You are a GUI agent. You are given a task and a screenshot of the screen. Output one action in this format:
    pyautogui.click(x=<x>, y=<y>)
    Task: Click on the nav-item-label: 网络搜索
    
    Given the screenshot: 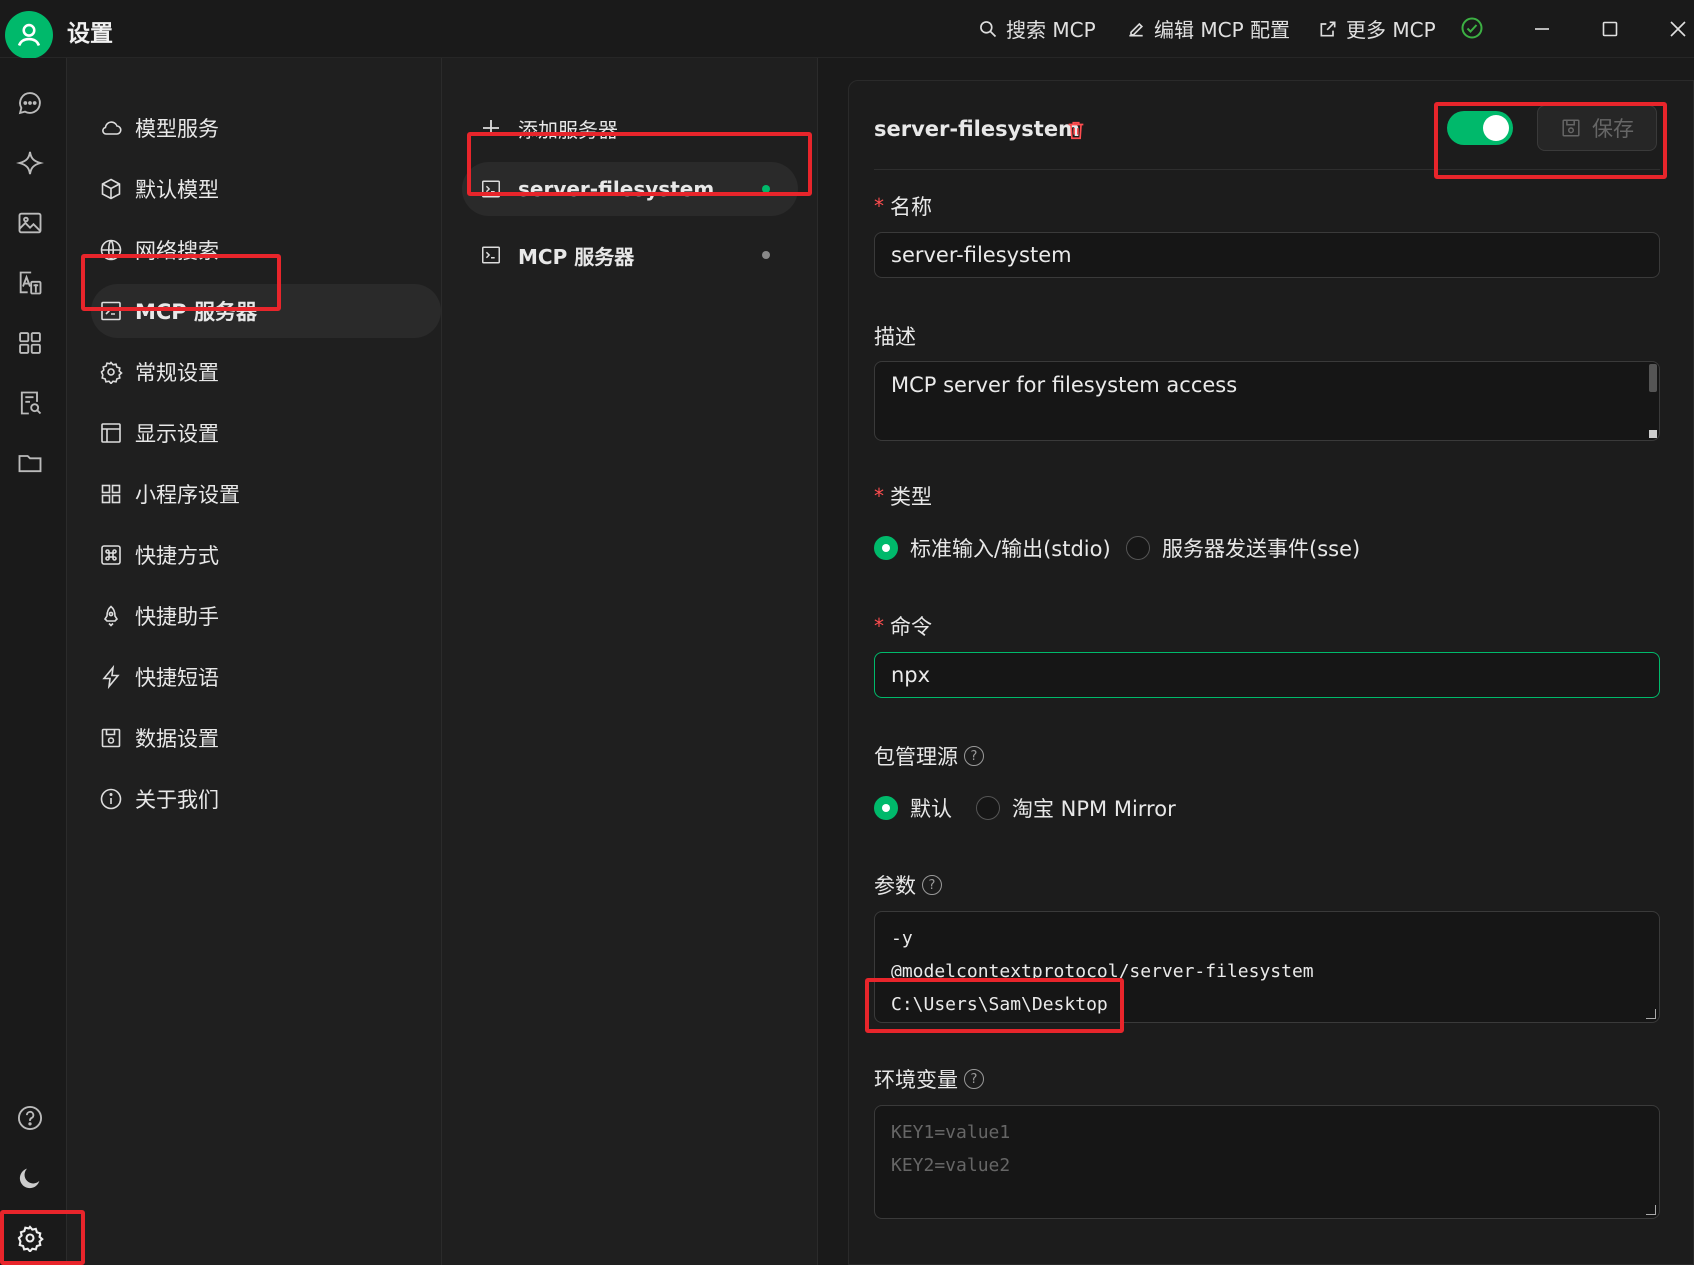 What is the action you would take?
    pyautogui.click(x=177, y=251)
    